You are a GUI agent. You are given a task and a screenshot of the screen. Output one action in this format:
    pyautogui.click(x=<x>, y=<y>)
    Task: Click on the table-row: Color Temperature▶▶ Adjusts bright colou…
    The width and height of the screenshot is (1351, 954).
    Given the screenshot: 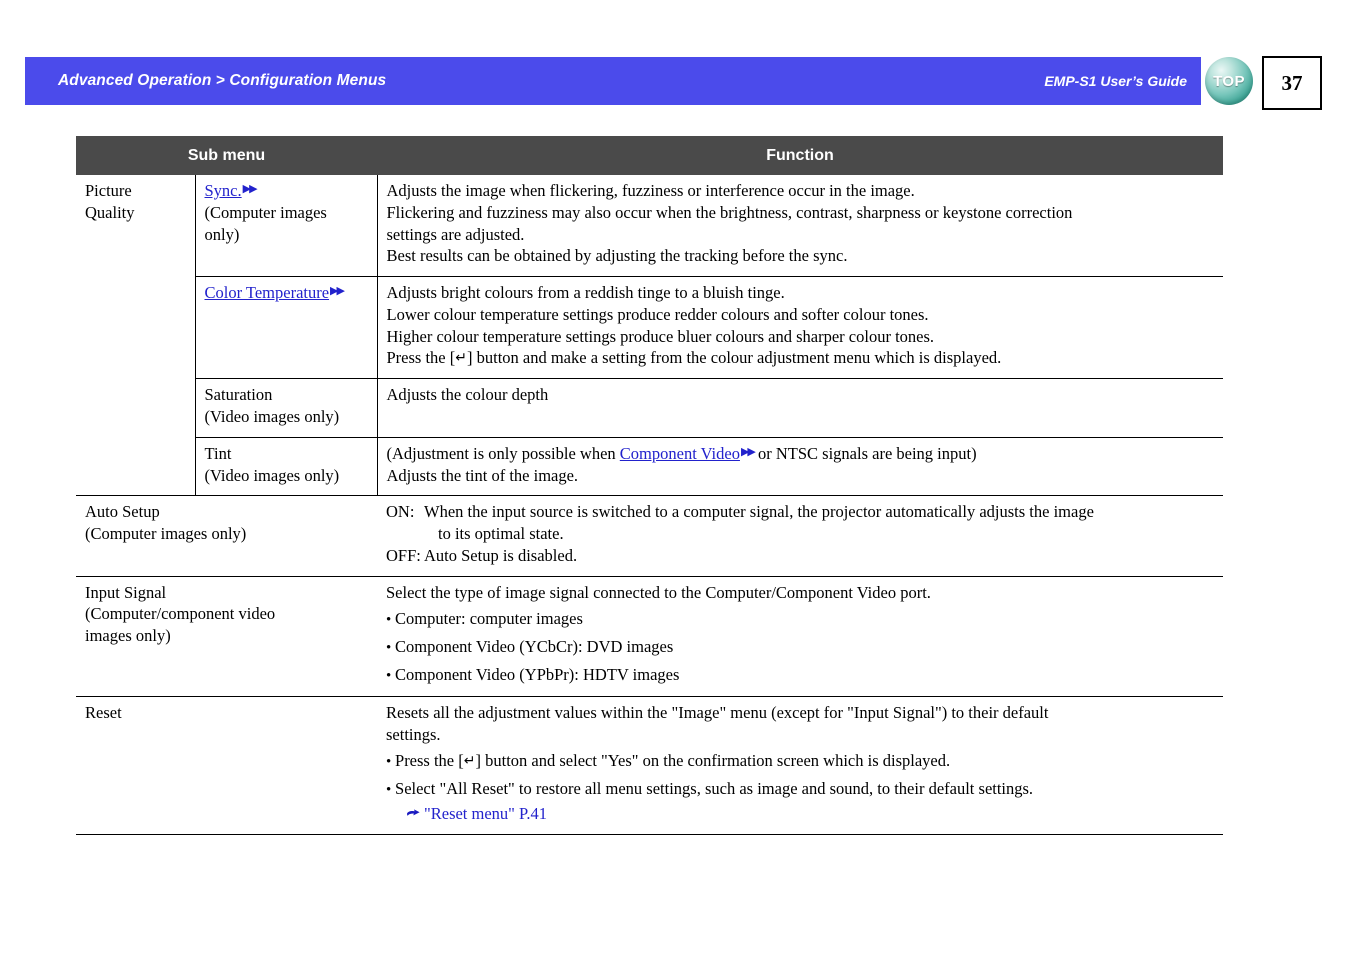 What is the action you would take?
    pyautogui.click(x=649, y=328)
    